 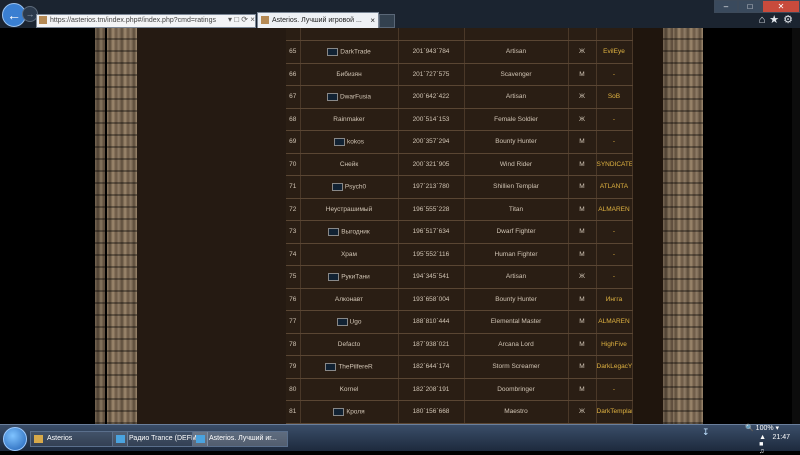 What do you see at coordinates (318, 20) in the screenshot?
I see `browser-tab: Asterios. Лучший игровой ... ×` at bounding box center [318, 20].